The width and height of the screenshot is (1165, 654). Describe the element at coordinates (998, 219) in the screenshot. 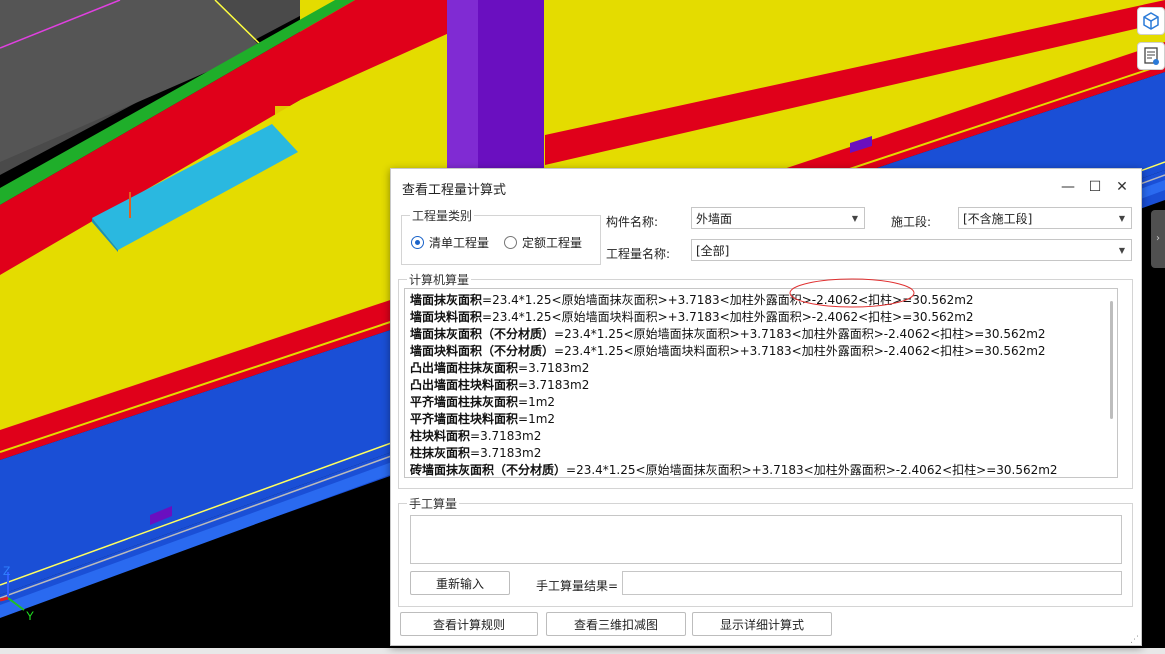

I see `stage-value: [不含施工段]` at that location.